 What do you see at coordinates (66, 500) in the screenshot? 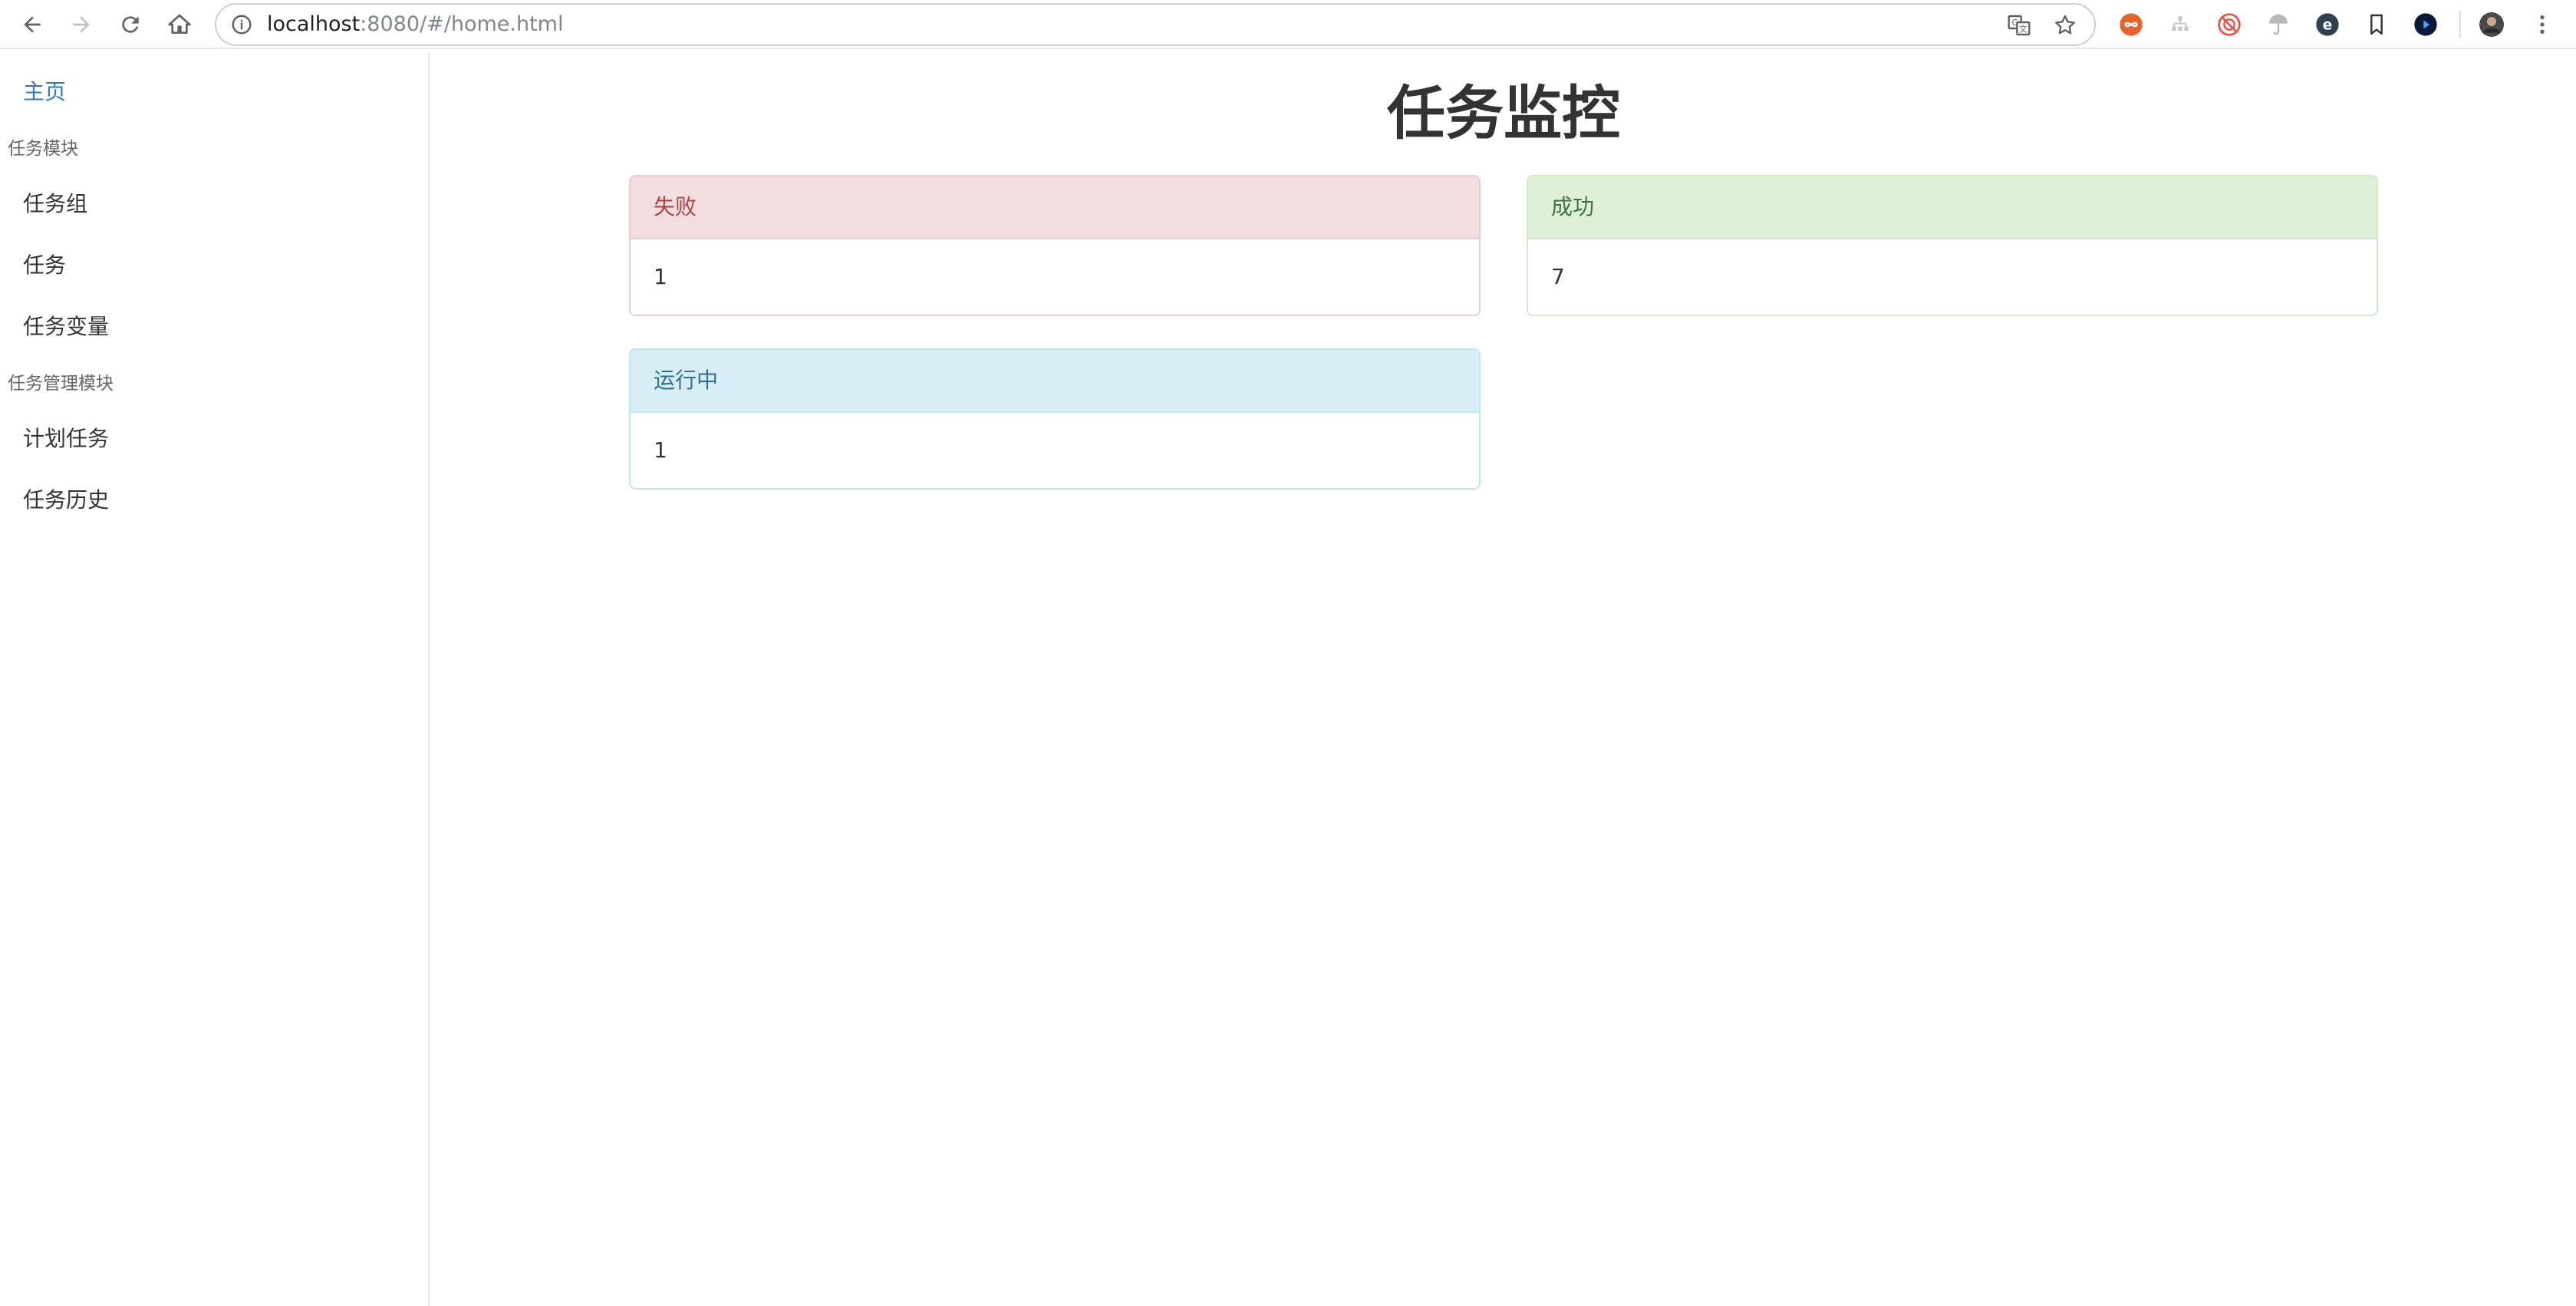
I see `sidebar-item-task-history: 任务历史` at bounding box center [66, 500].